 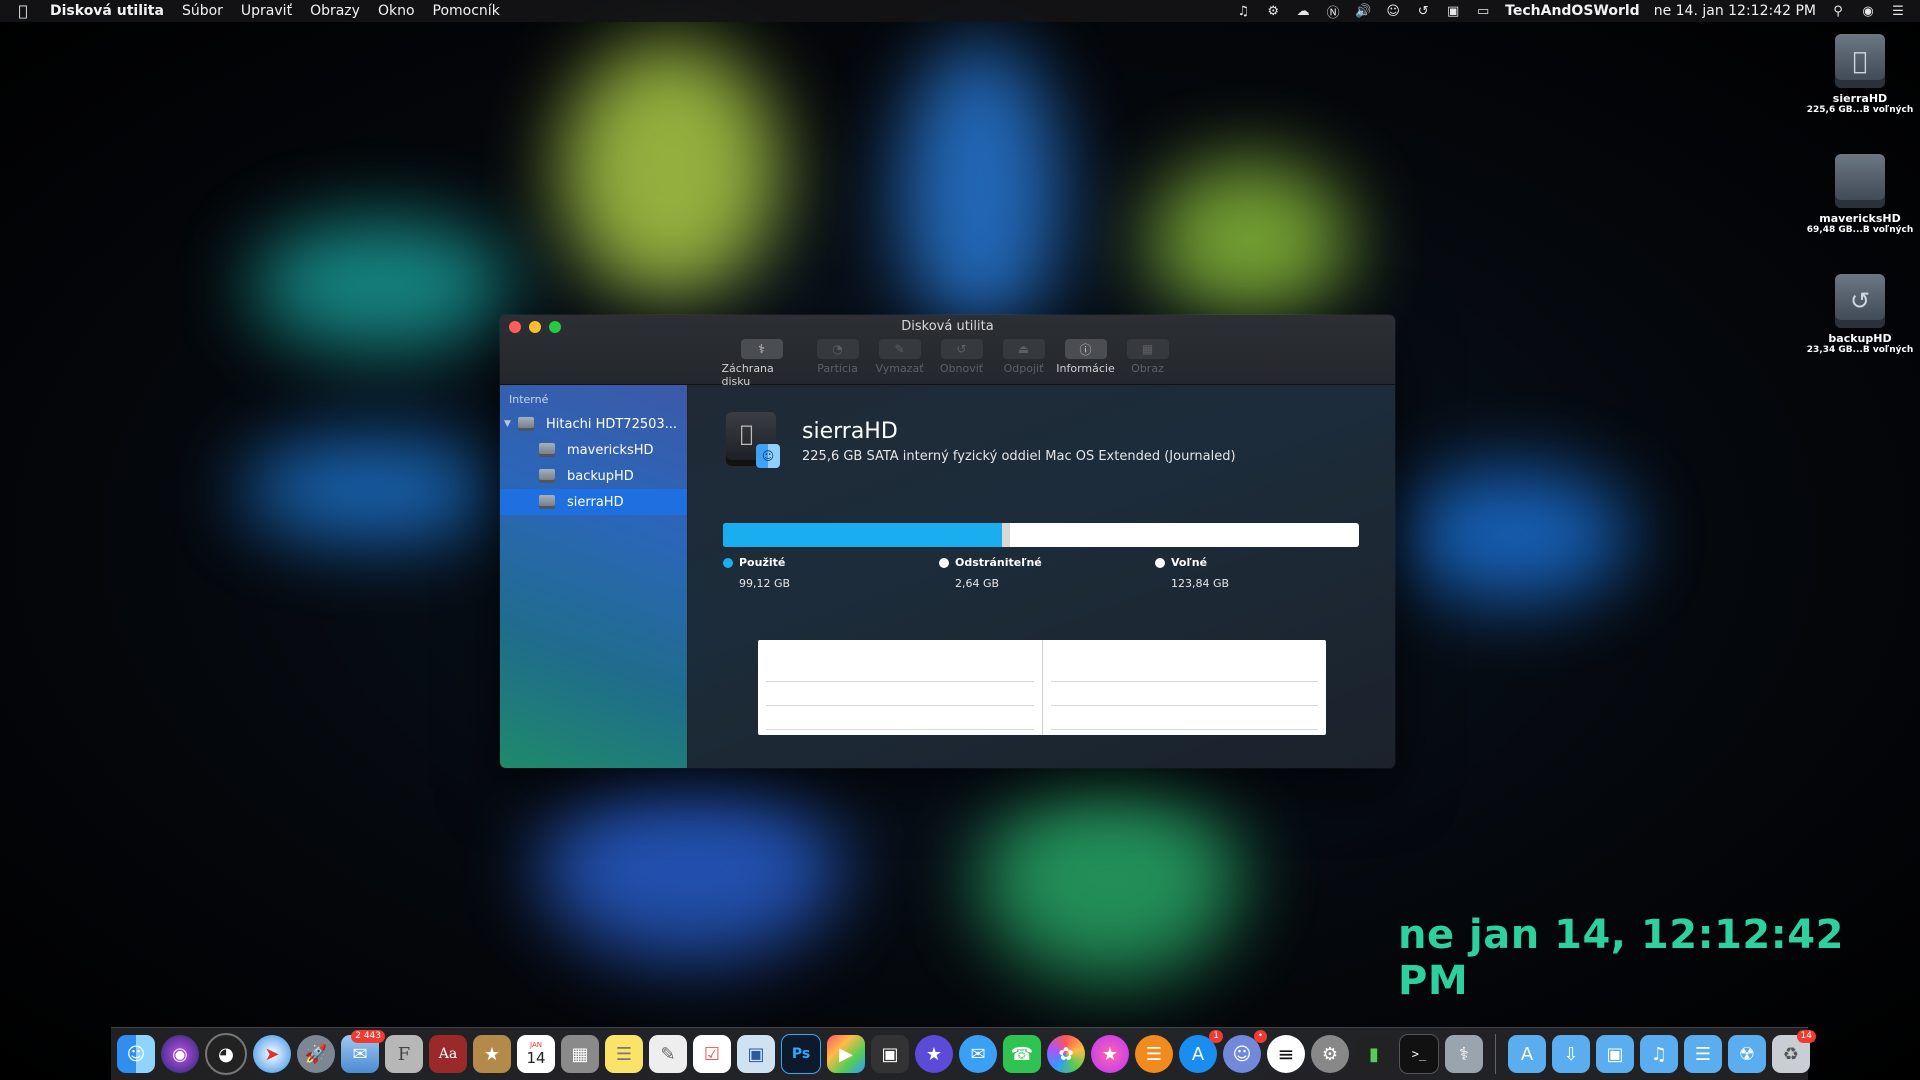 What do you see at coordinates (1860, 301) in the screenshot?
I see `time-machine-disk-icon: ↺` at bounding box center [1860, 301].